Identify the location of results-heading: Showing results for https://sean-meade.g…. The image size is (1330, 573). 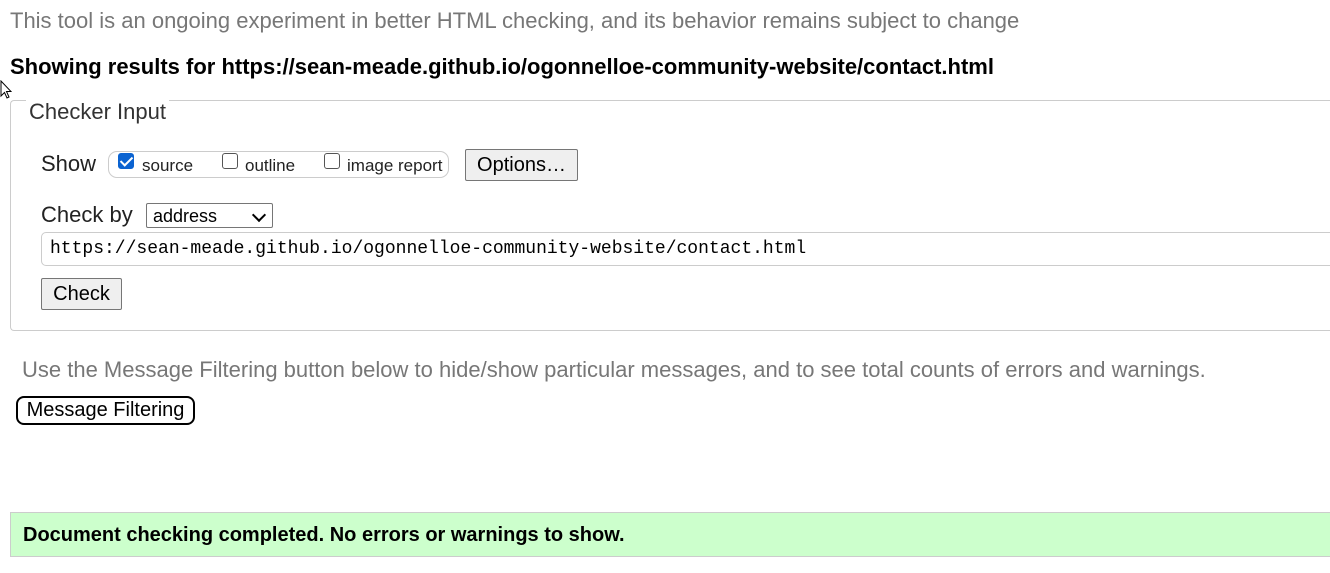
(502, 66).